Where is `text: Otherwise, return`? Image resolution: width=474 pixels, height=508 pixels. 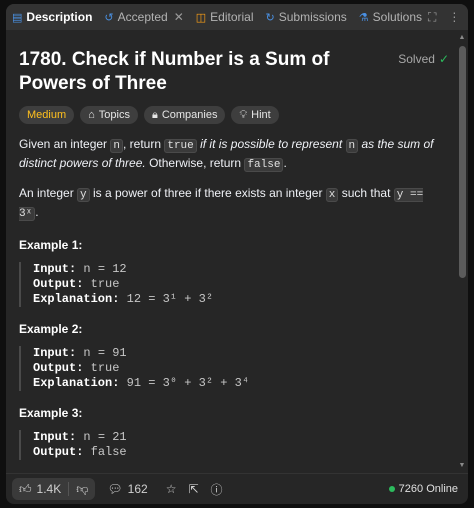 text: Otherwise, return is located at coordinates (195, 162).